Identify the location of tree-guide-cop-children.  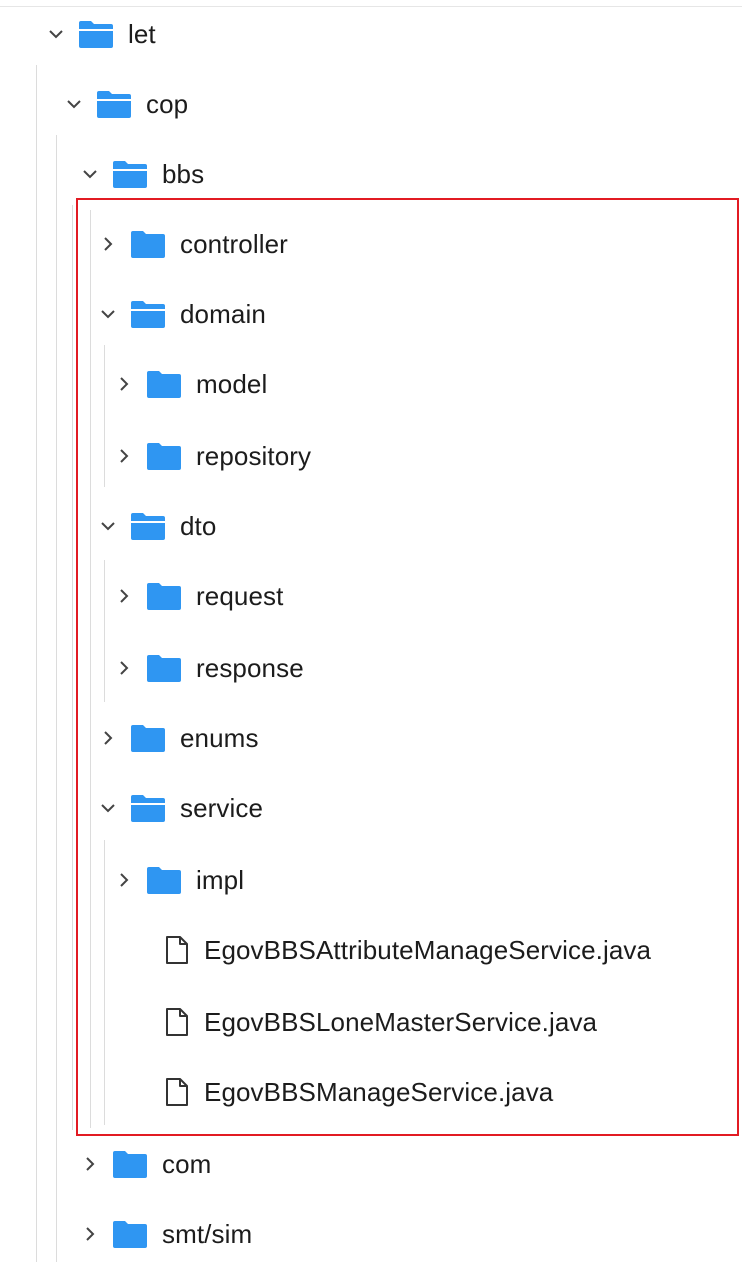
(72, 667).